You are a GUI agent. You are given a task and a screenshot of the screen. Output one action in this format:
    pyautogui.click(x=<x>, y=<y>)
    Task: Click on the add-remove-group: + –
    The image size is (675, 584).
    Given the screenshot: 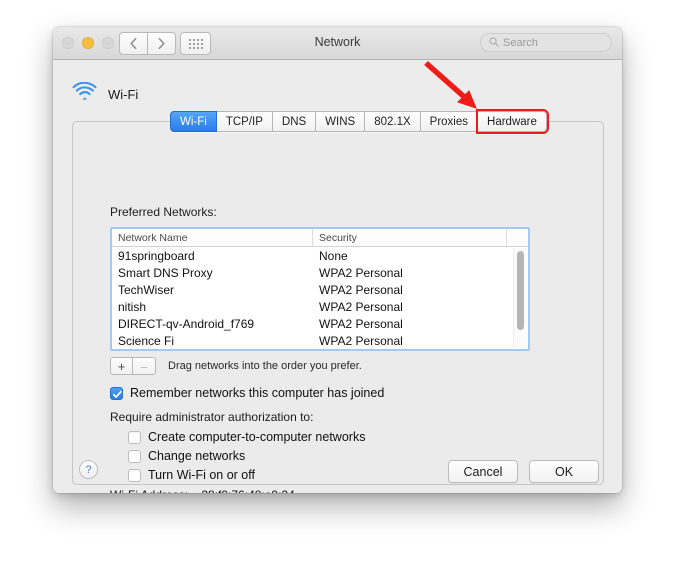 What is the action you would take?
    pyautogui.click(x=133, y=366)
    